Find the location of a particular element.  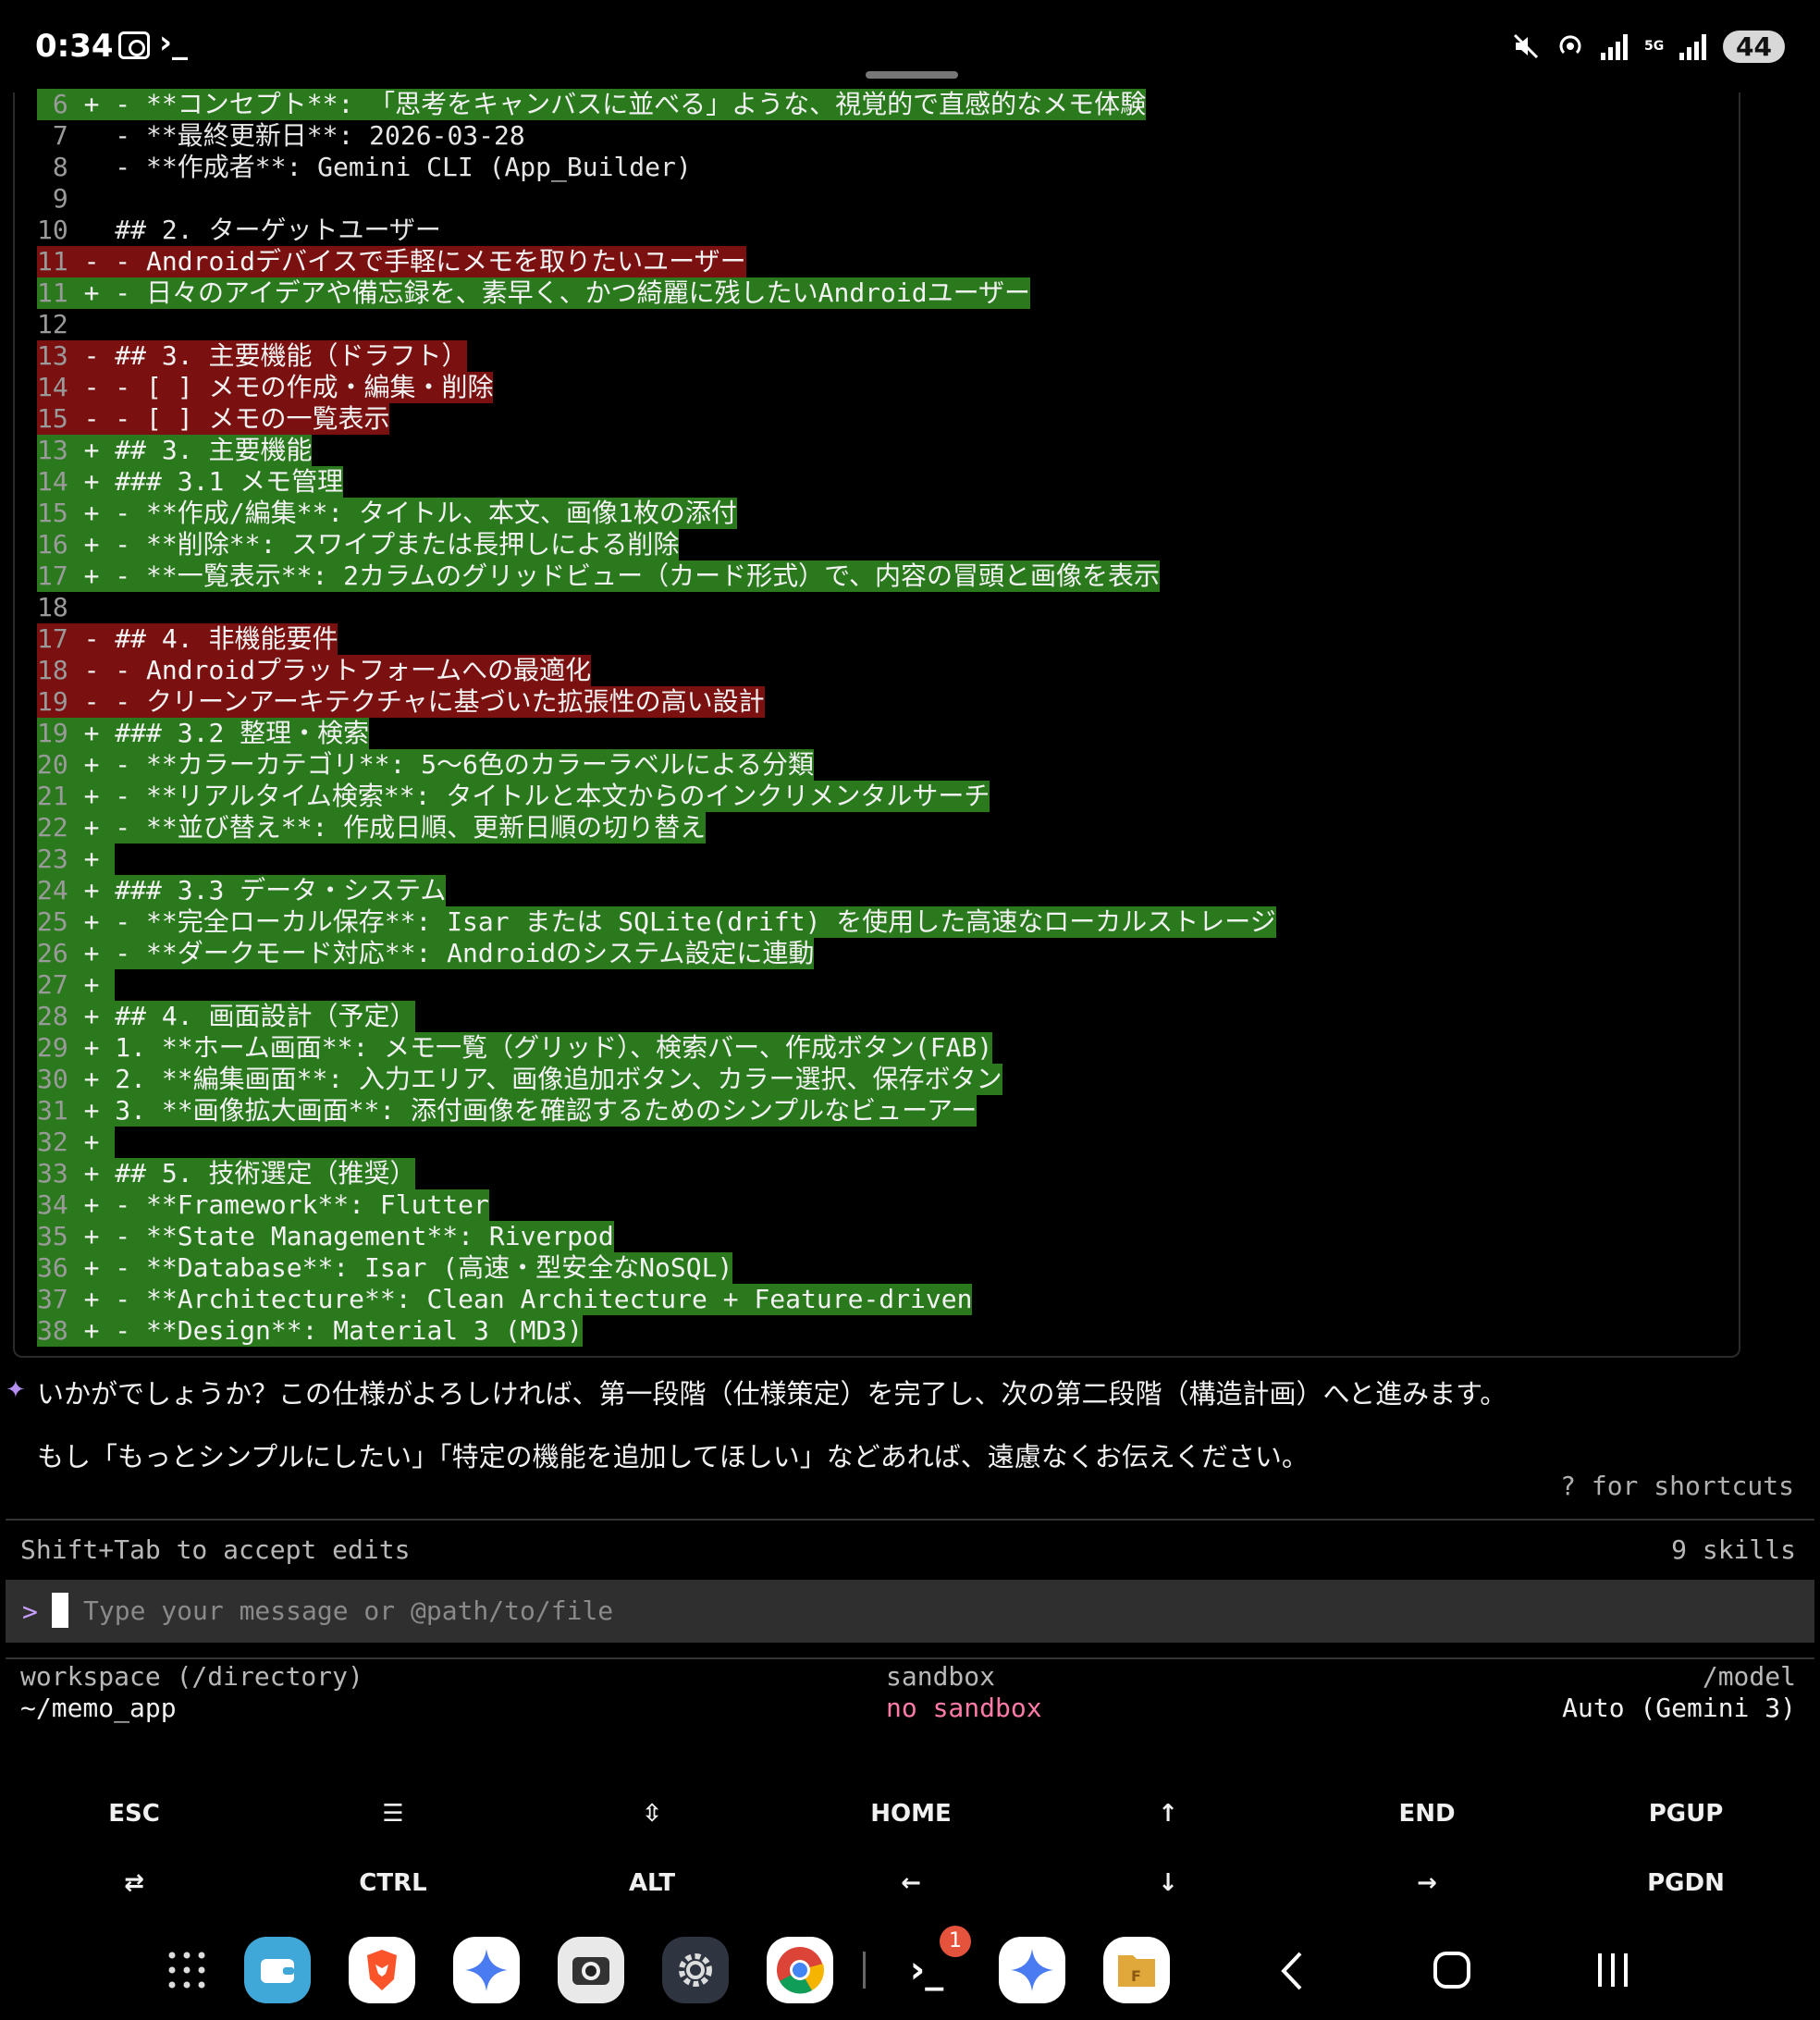

shortcuts-hint: ? for shortcuts is located at coordinates (1677, 1486).